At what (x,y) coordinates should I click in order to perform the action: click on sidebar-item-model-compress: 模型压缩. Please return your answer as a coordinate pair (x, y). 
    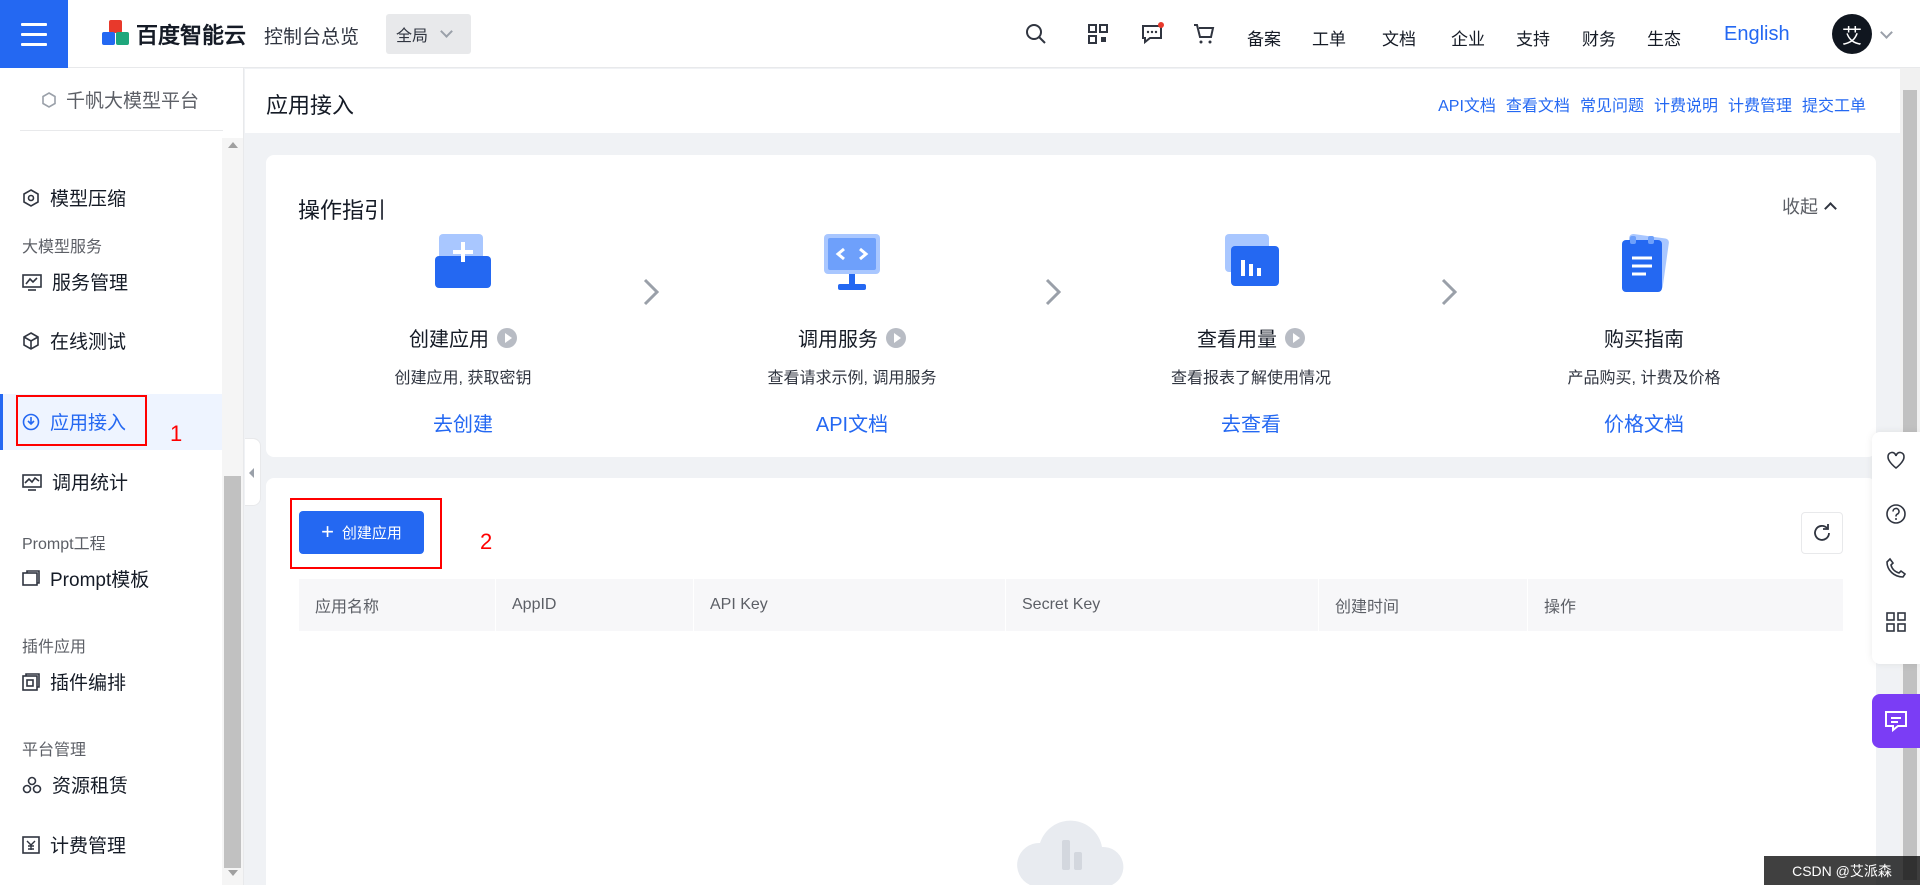
    Looking at the image, I should click on (74, 197).